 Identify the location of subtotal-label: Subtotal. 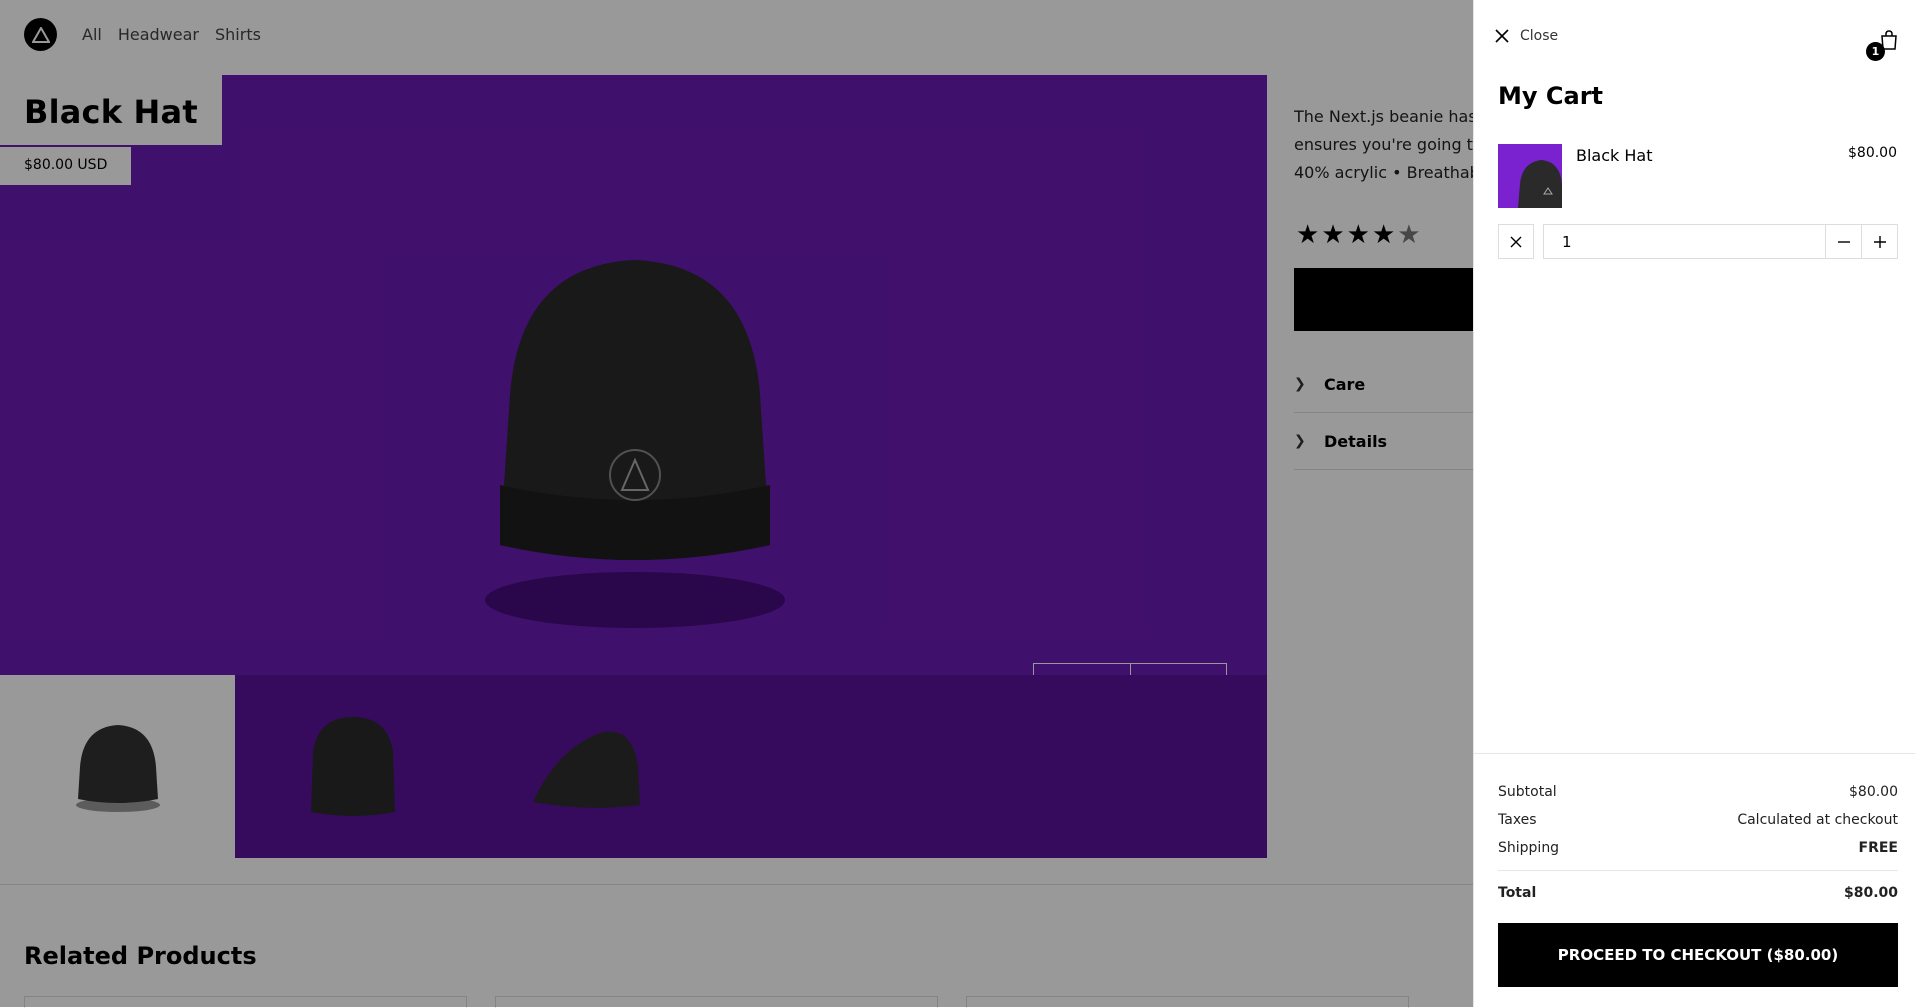
(1527, 792).